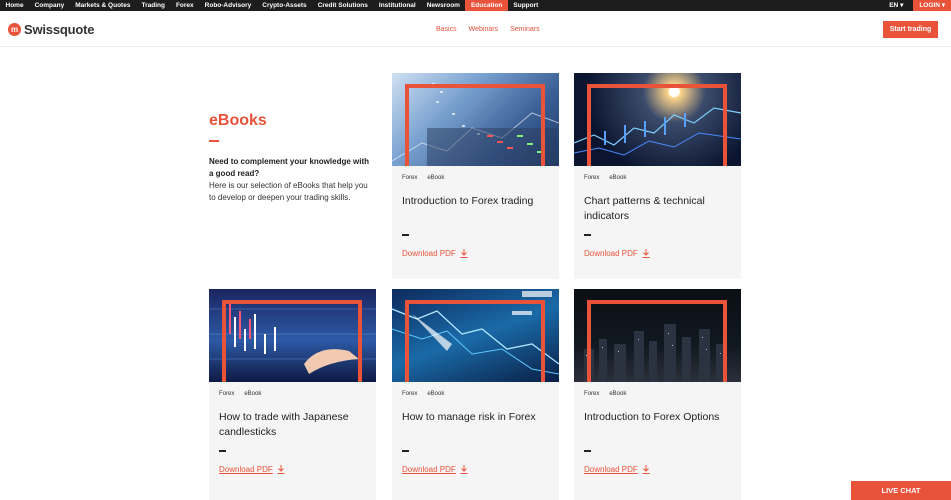  I want to click on top-right-controls: EN ▾ LOGIN ▾, so click(915, 5).